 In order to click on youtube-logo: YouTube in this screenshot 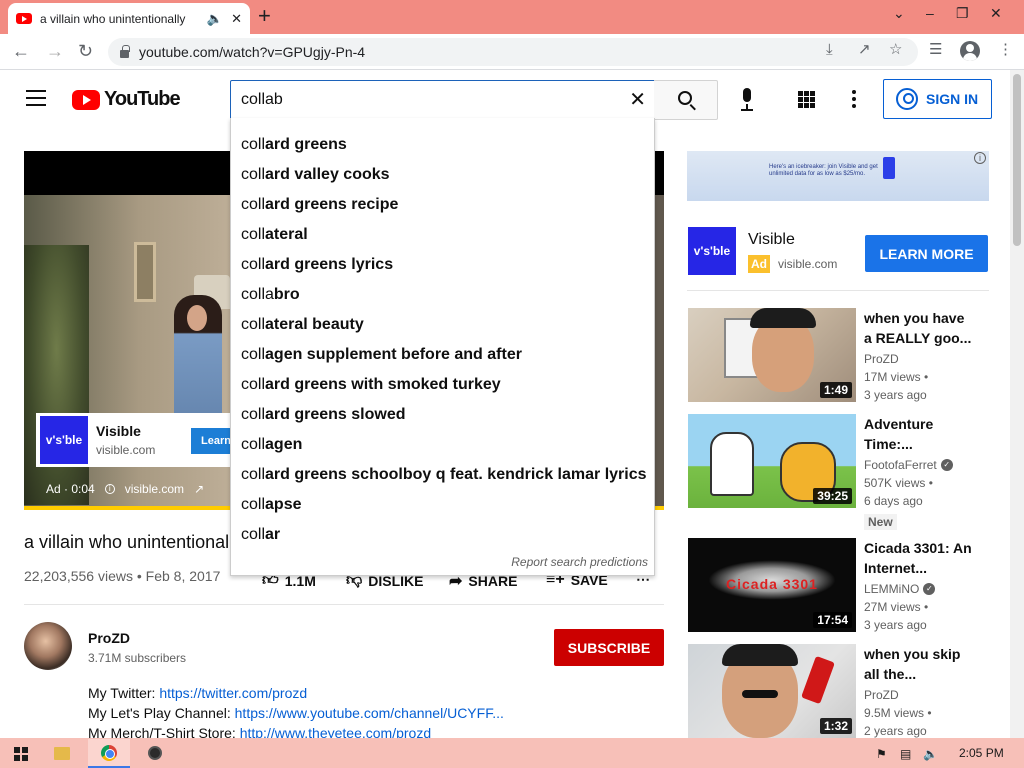, I will do `click(126, 99)`.